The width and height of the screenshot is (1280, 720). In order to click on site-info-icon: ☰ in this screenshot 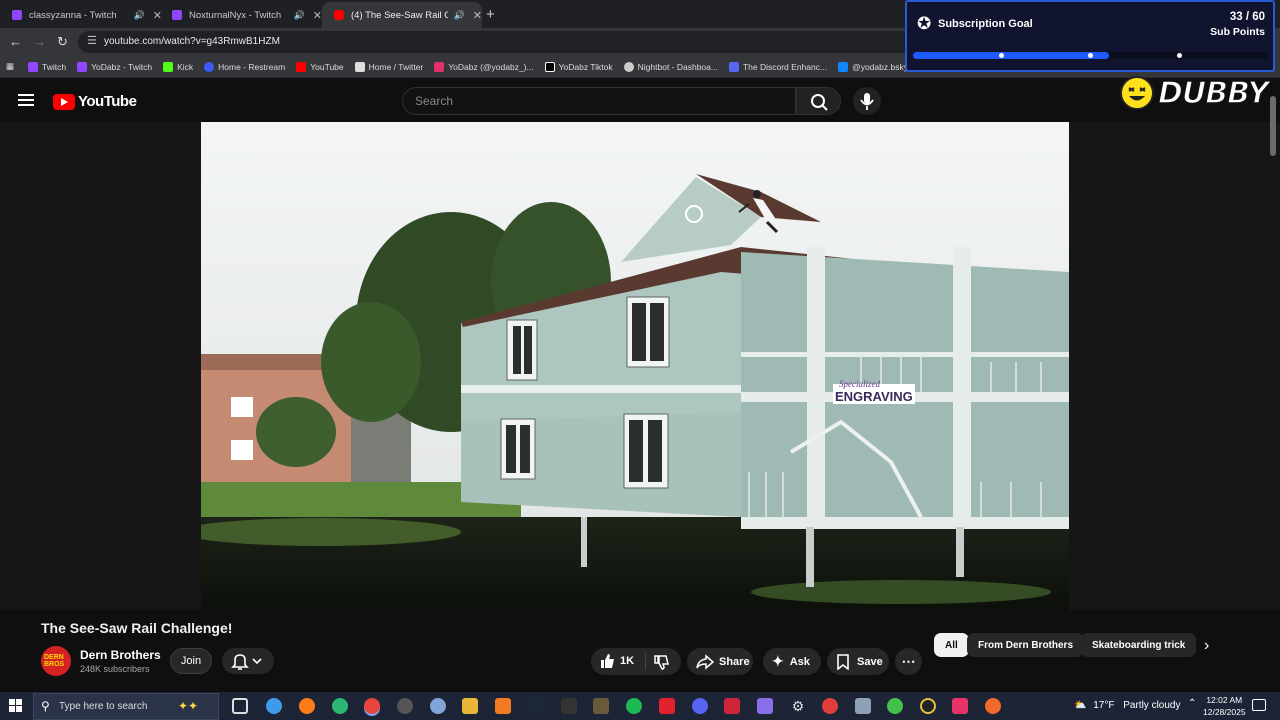, I will do `click(92, 40)`.